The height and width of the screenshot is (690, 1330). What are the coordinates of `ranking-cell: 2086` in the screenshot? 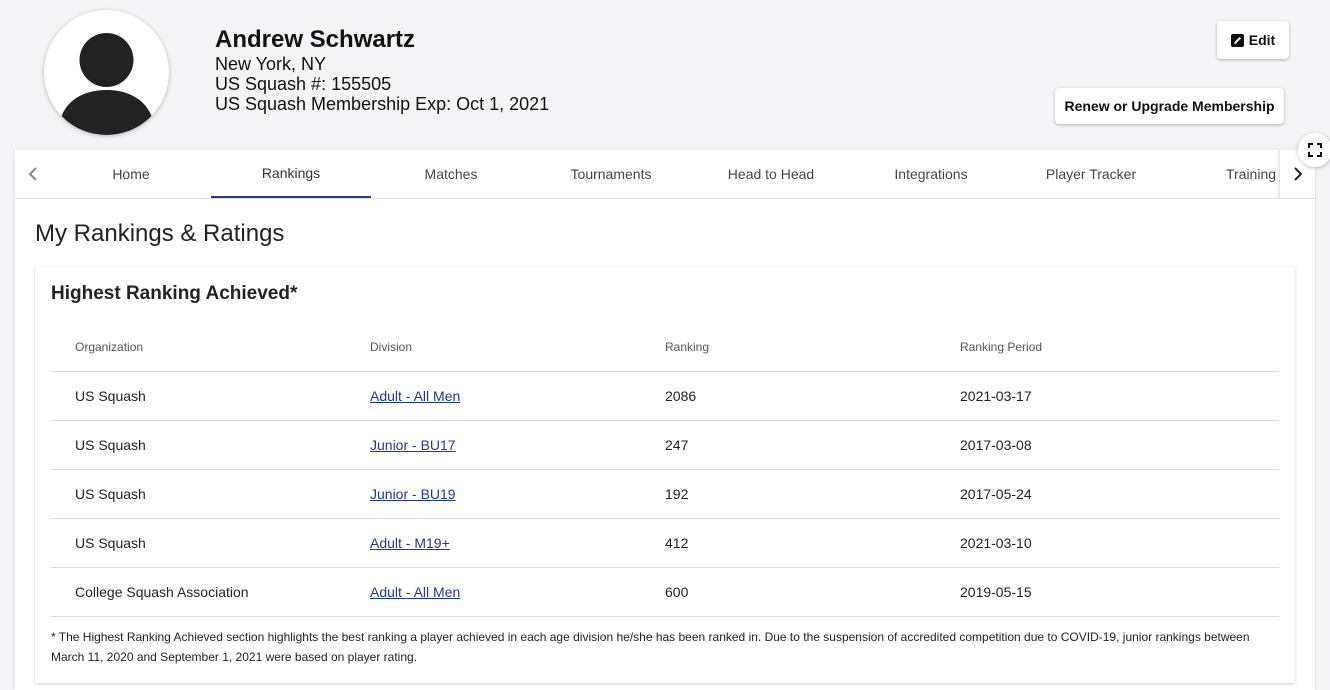 It's located at (788, 396).